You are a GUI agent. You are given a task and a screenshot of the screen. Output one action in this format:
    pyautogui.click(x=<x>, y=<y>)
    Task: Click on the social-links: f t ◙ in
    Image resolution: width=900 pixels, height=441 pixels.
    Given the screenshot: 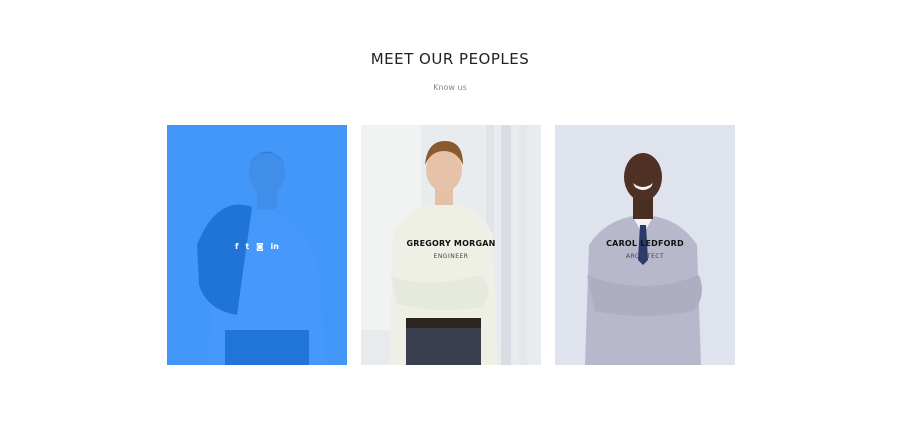 What is the action you would take?
    pyautogui.click(x=257, y=246)
    